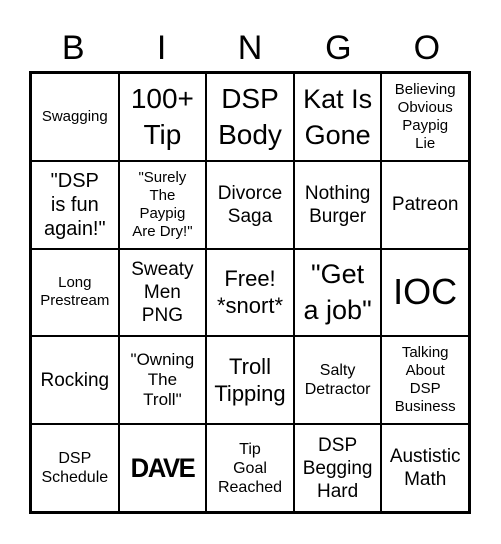 This screenshot has height=544, width=501. I want to click on dave-logo-image: DAVE, so click(163, 467).